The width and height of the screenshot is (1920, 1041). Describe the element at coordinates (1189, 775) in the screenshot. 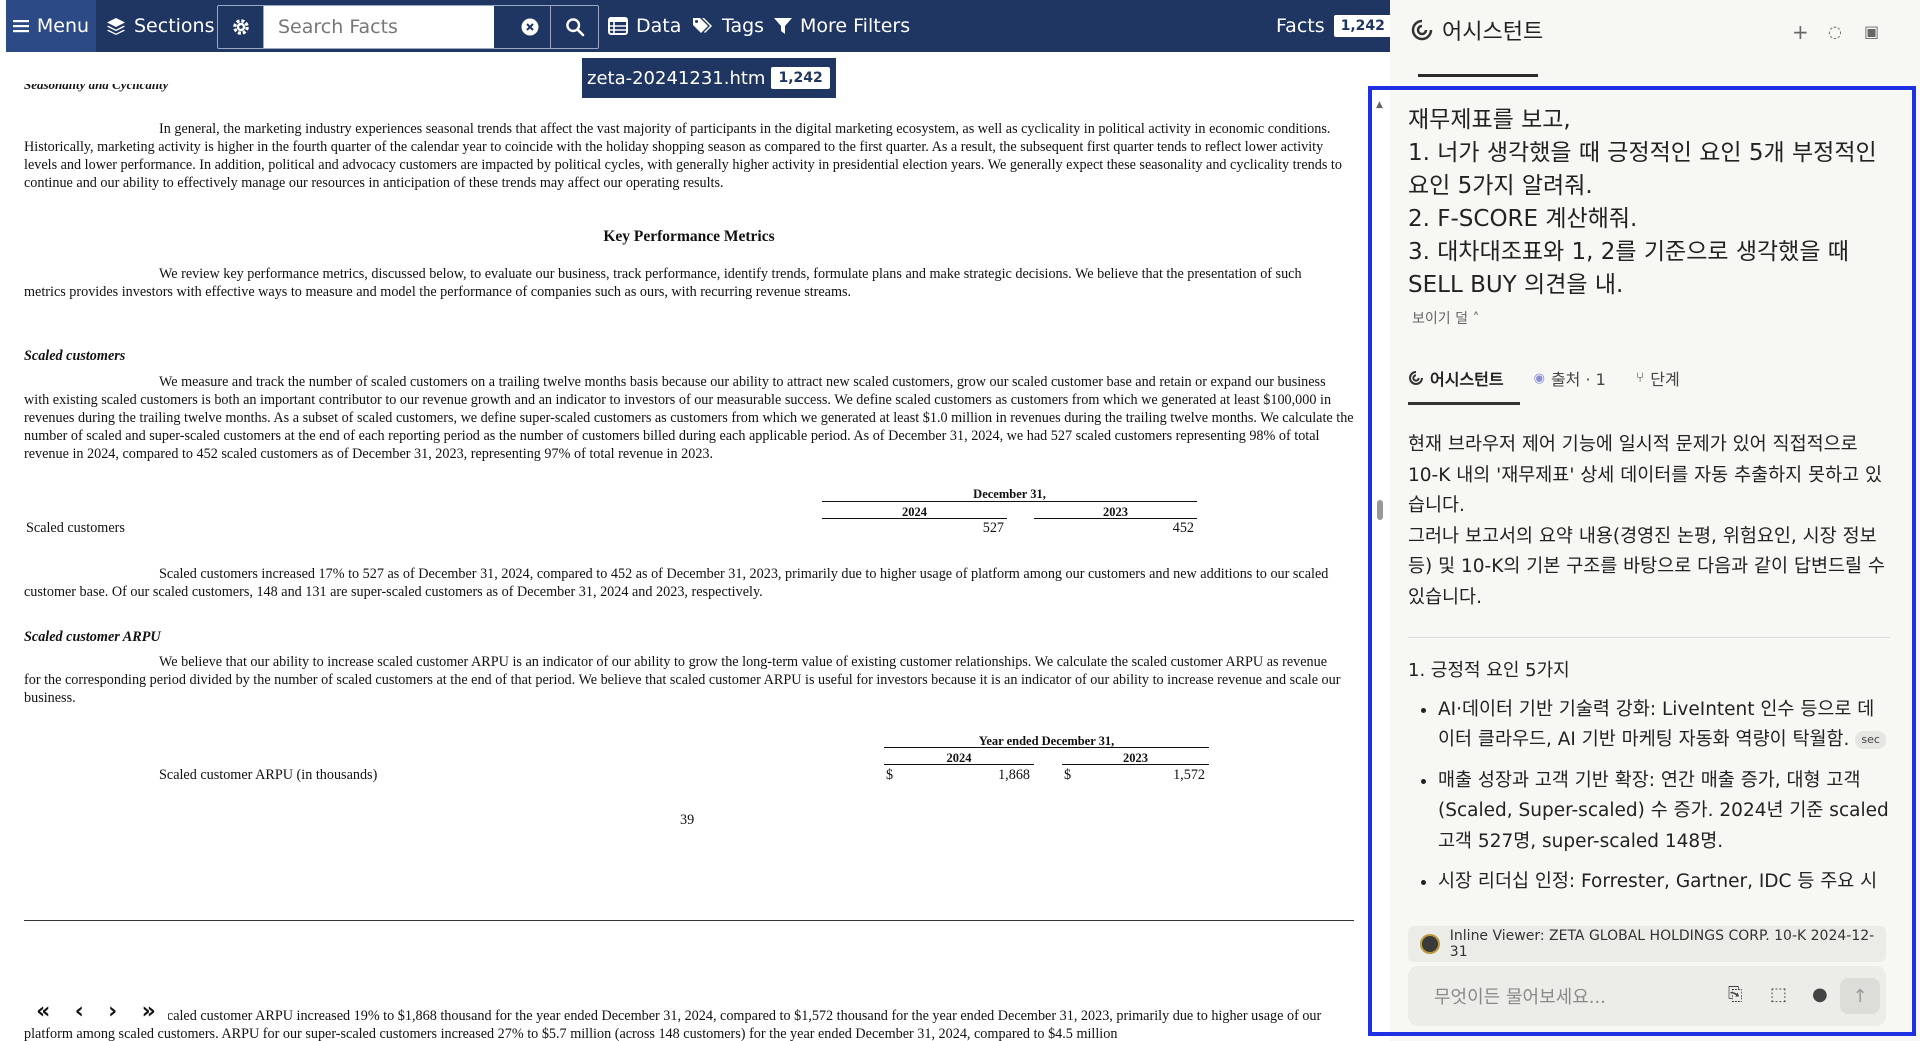

I see `table-value-2023: 1,572` at that location.